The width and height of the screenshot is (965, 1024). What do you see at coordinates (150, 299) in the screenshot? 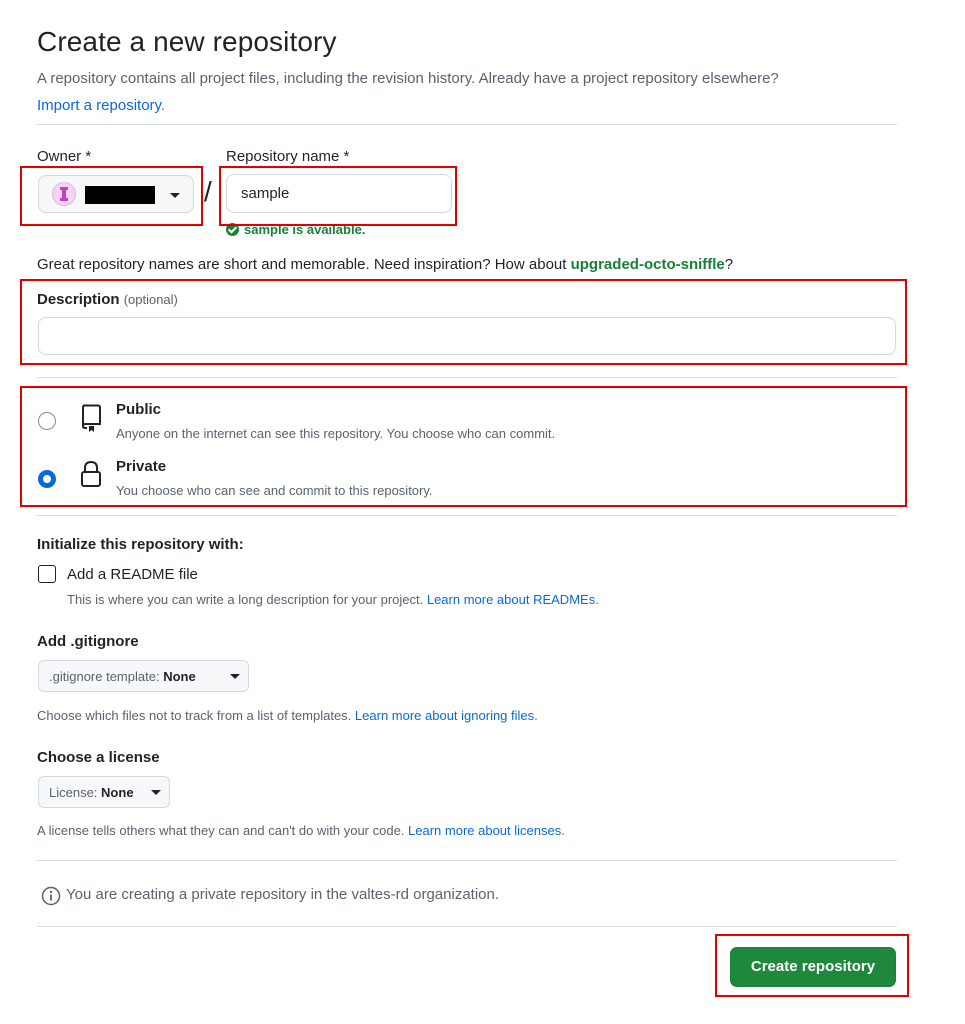
I see `optional-hint: (optional)` at bounding box center [150, 299].